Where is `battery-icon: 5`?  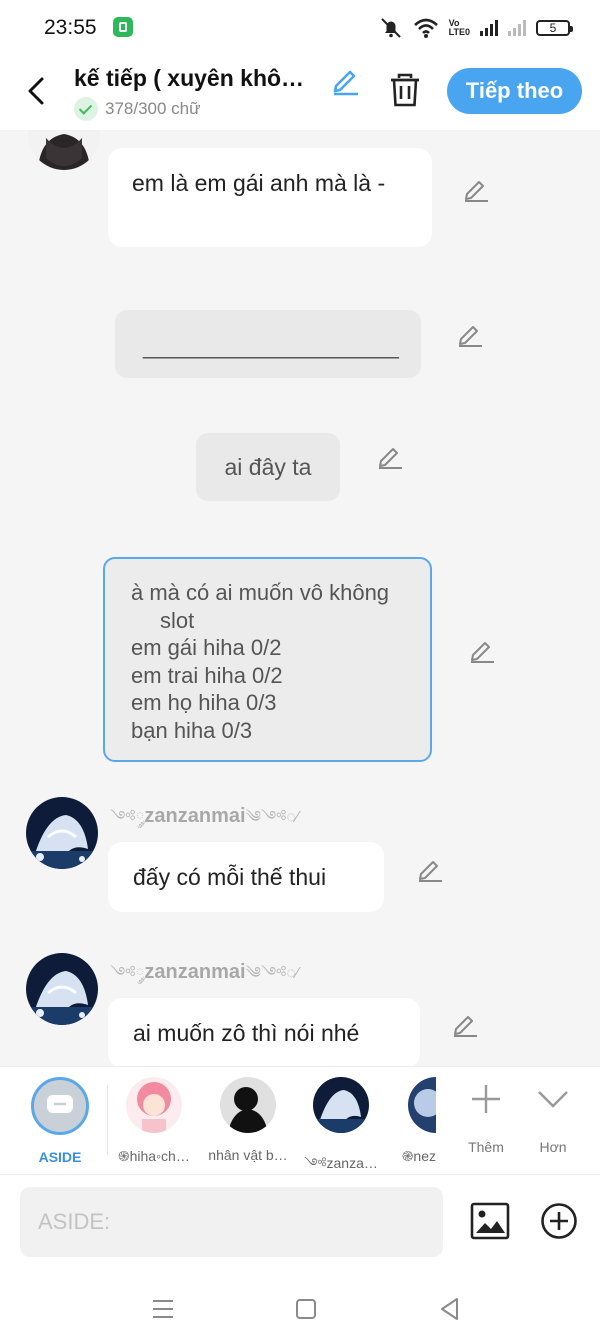 battery-icon: 5 is located at coordinates (554, 28).